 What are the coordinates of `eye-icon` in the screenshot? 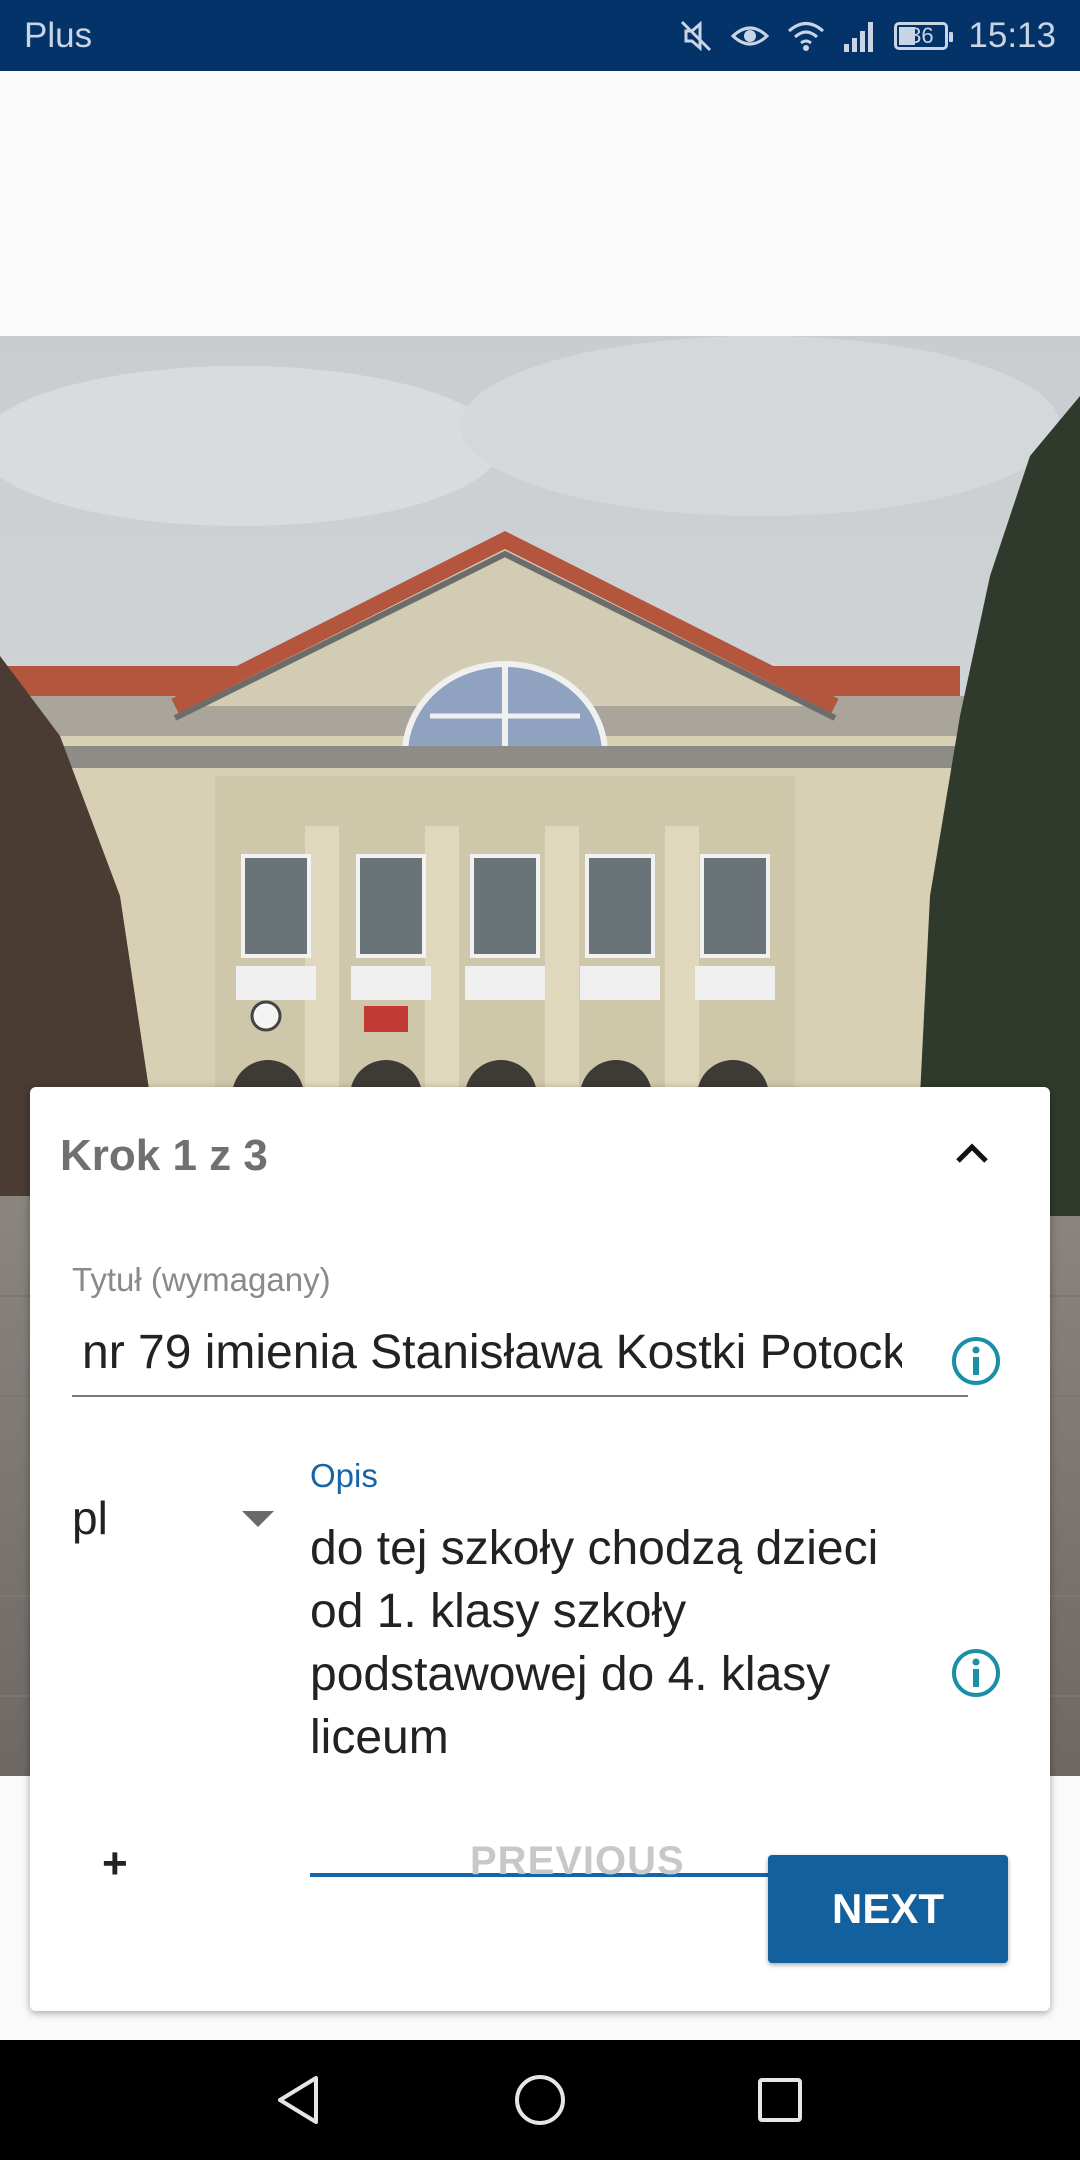 It's located at (750, 36).